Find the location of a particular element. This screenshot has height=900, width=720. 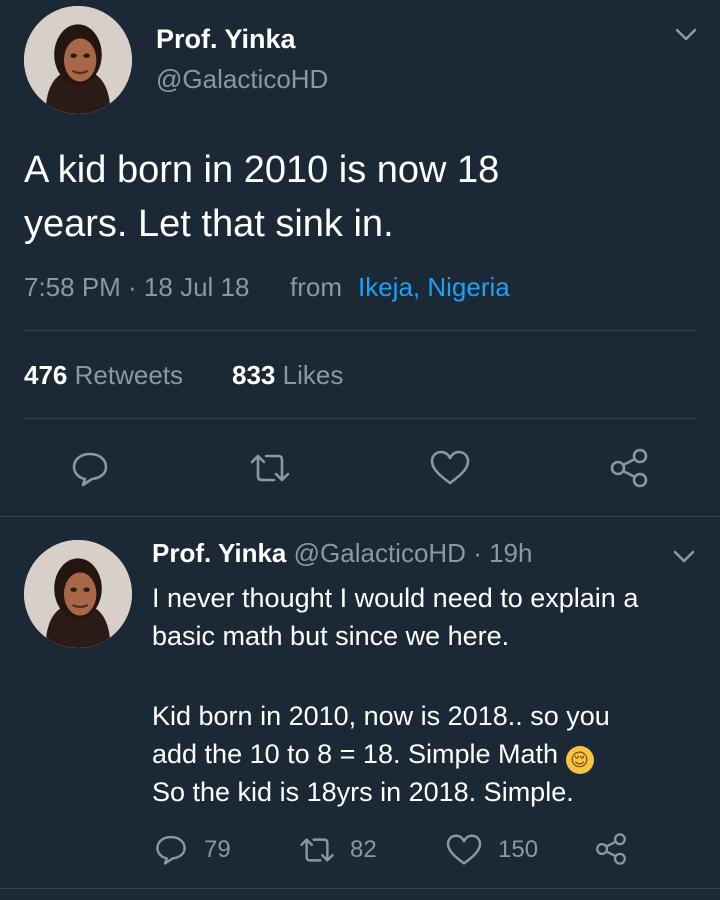

handle: @GalacticoHD is located at coordinates (242, 79).